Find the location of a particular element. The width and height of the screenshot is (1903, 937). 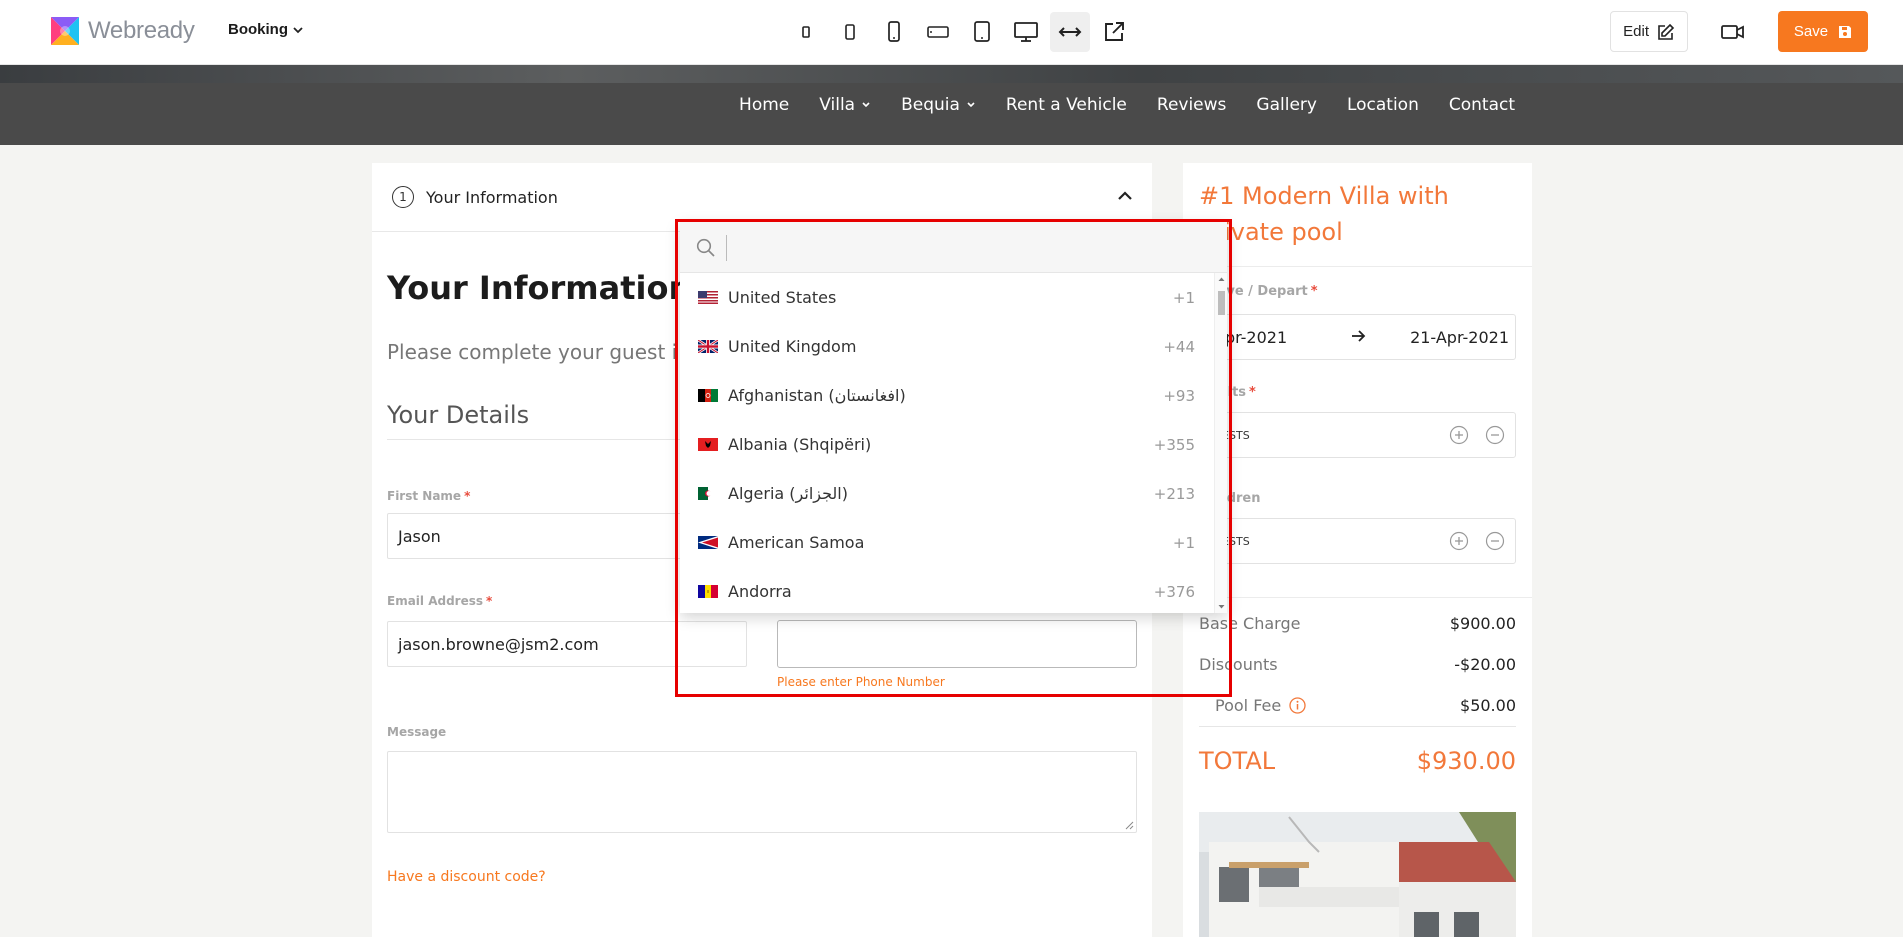

country-option-albania: Albania (Shqipëri) +355 is located at coordinates (945, 444).